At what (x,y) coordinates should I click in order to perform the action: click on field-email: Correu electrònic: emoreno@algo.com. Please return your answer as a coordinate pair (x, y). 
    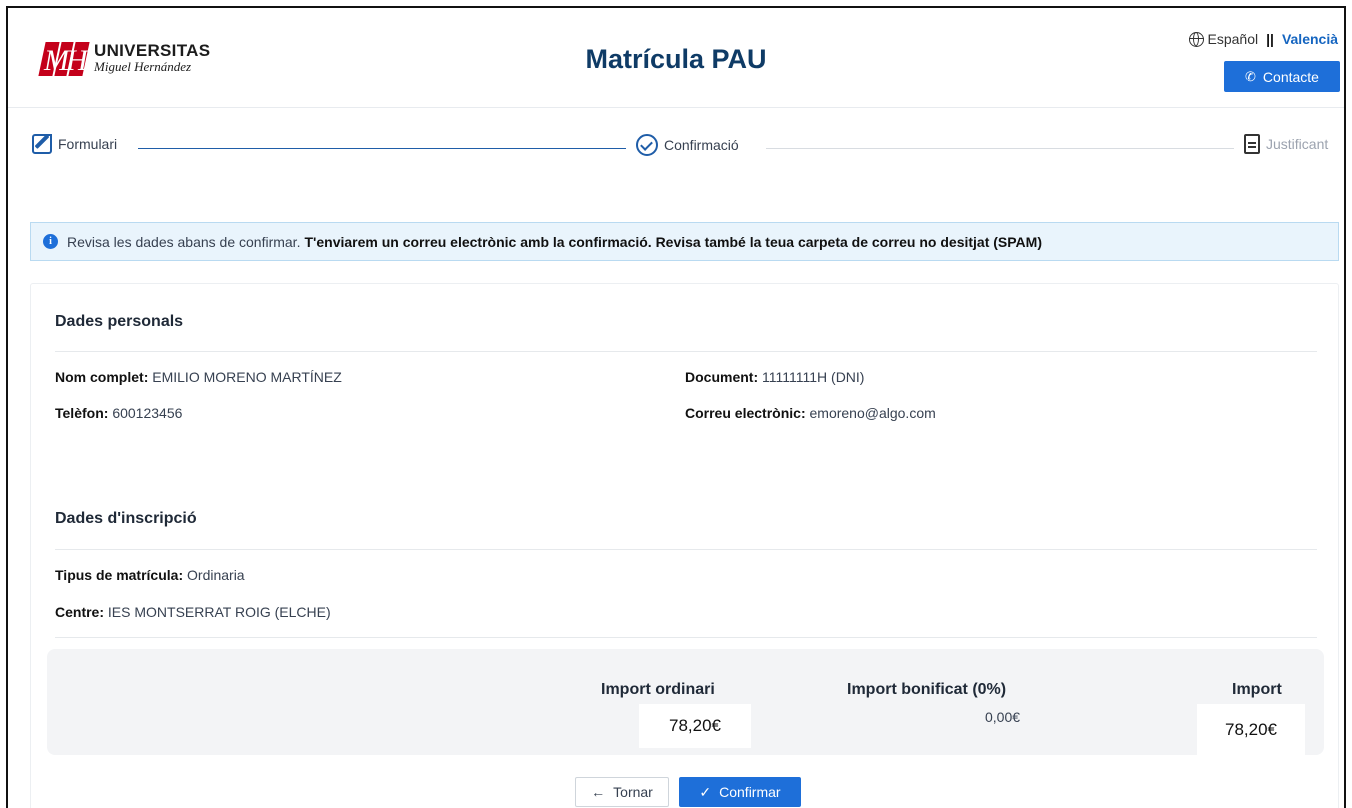
    Looking at the image, I should click on (810, 413).